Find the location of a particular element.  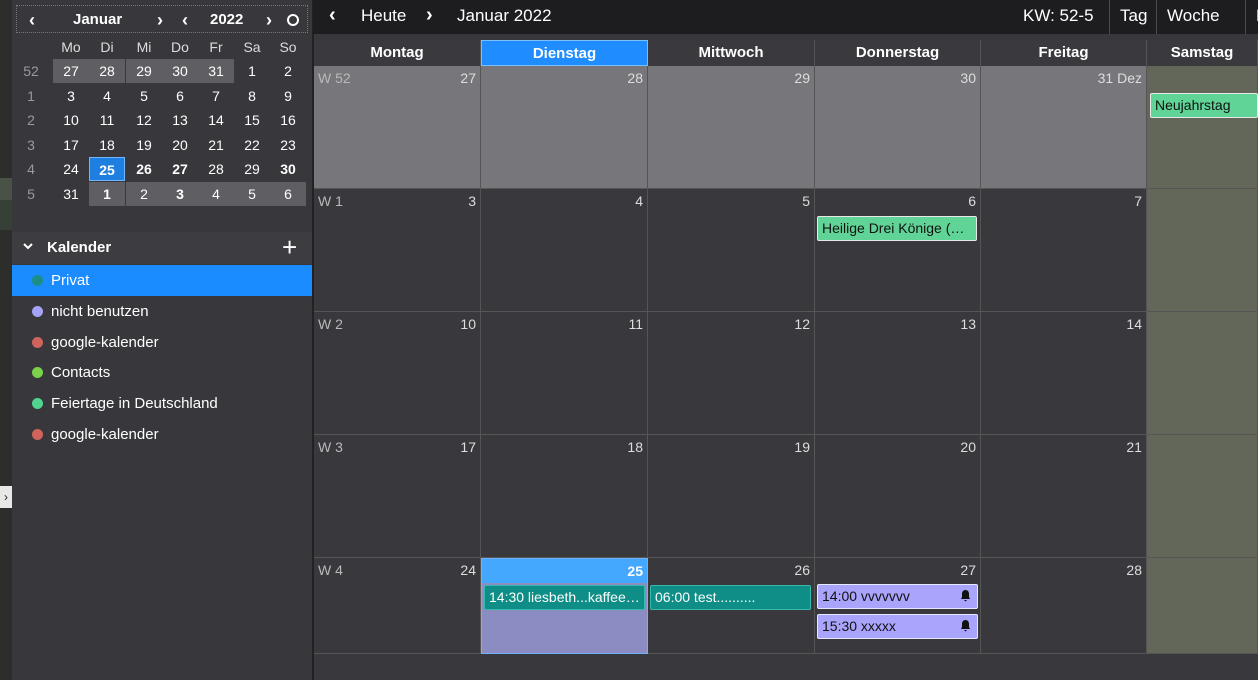

mini-calendar-day: 19 is located at coordinates (144, 145).